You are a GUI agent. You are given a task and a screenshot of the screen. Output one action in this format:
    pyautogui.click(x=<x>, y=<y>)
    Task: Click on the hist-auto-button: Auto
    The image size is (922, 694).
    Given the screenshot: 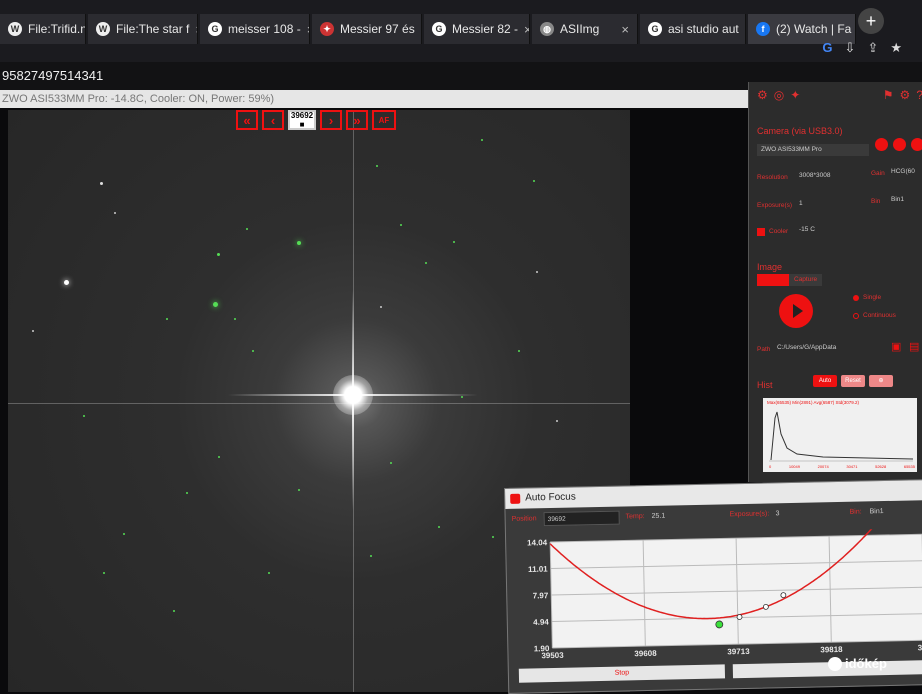 What is the action you would take?
    pyautogui.click(x=825, y=381)
    